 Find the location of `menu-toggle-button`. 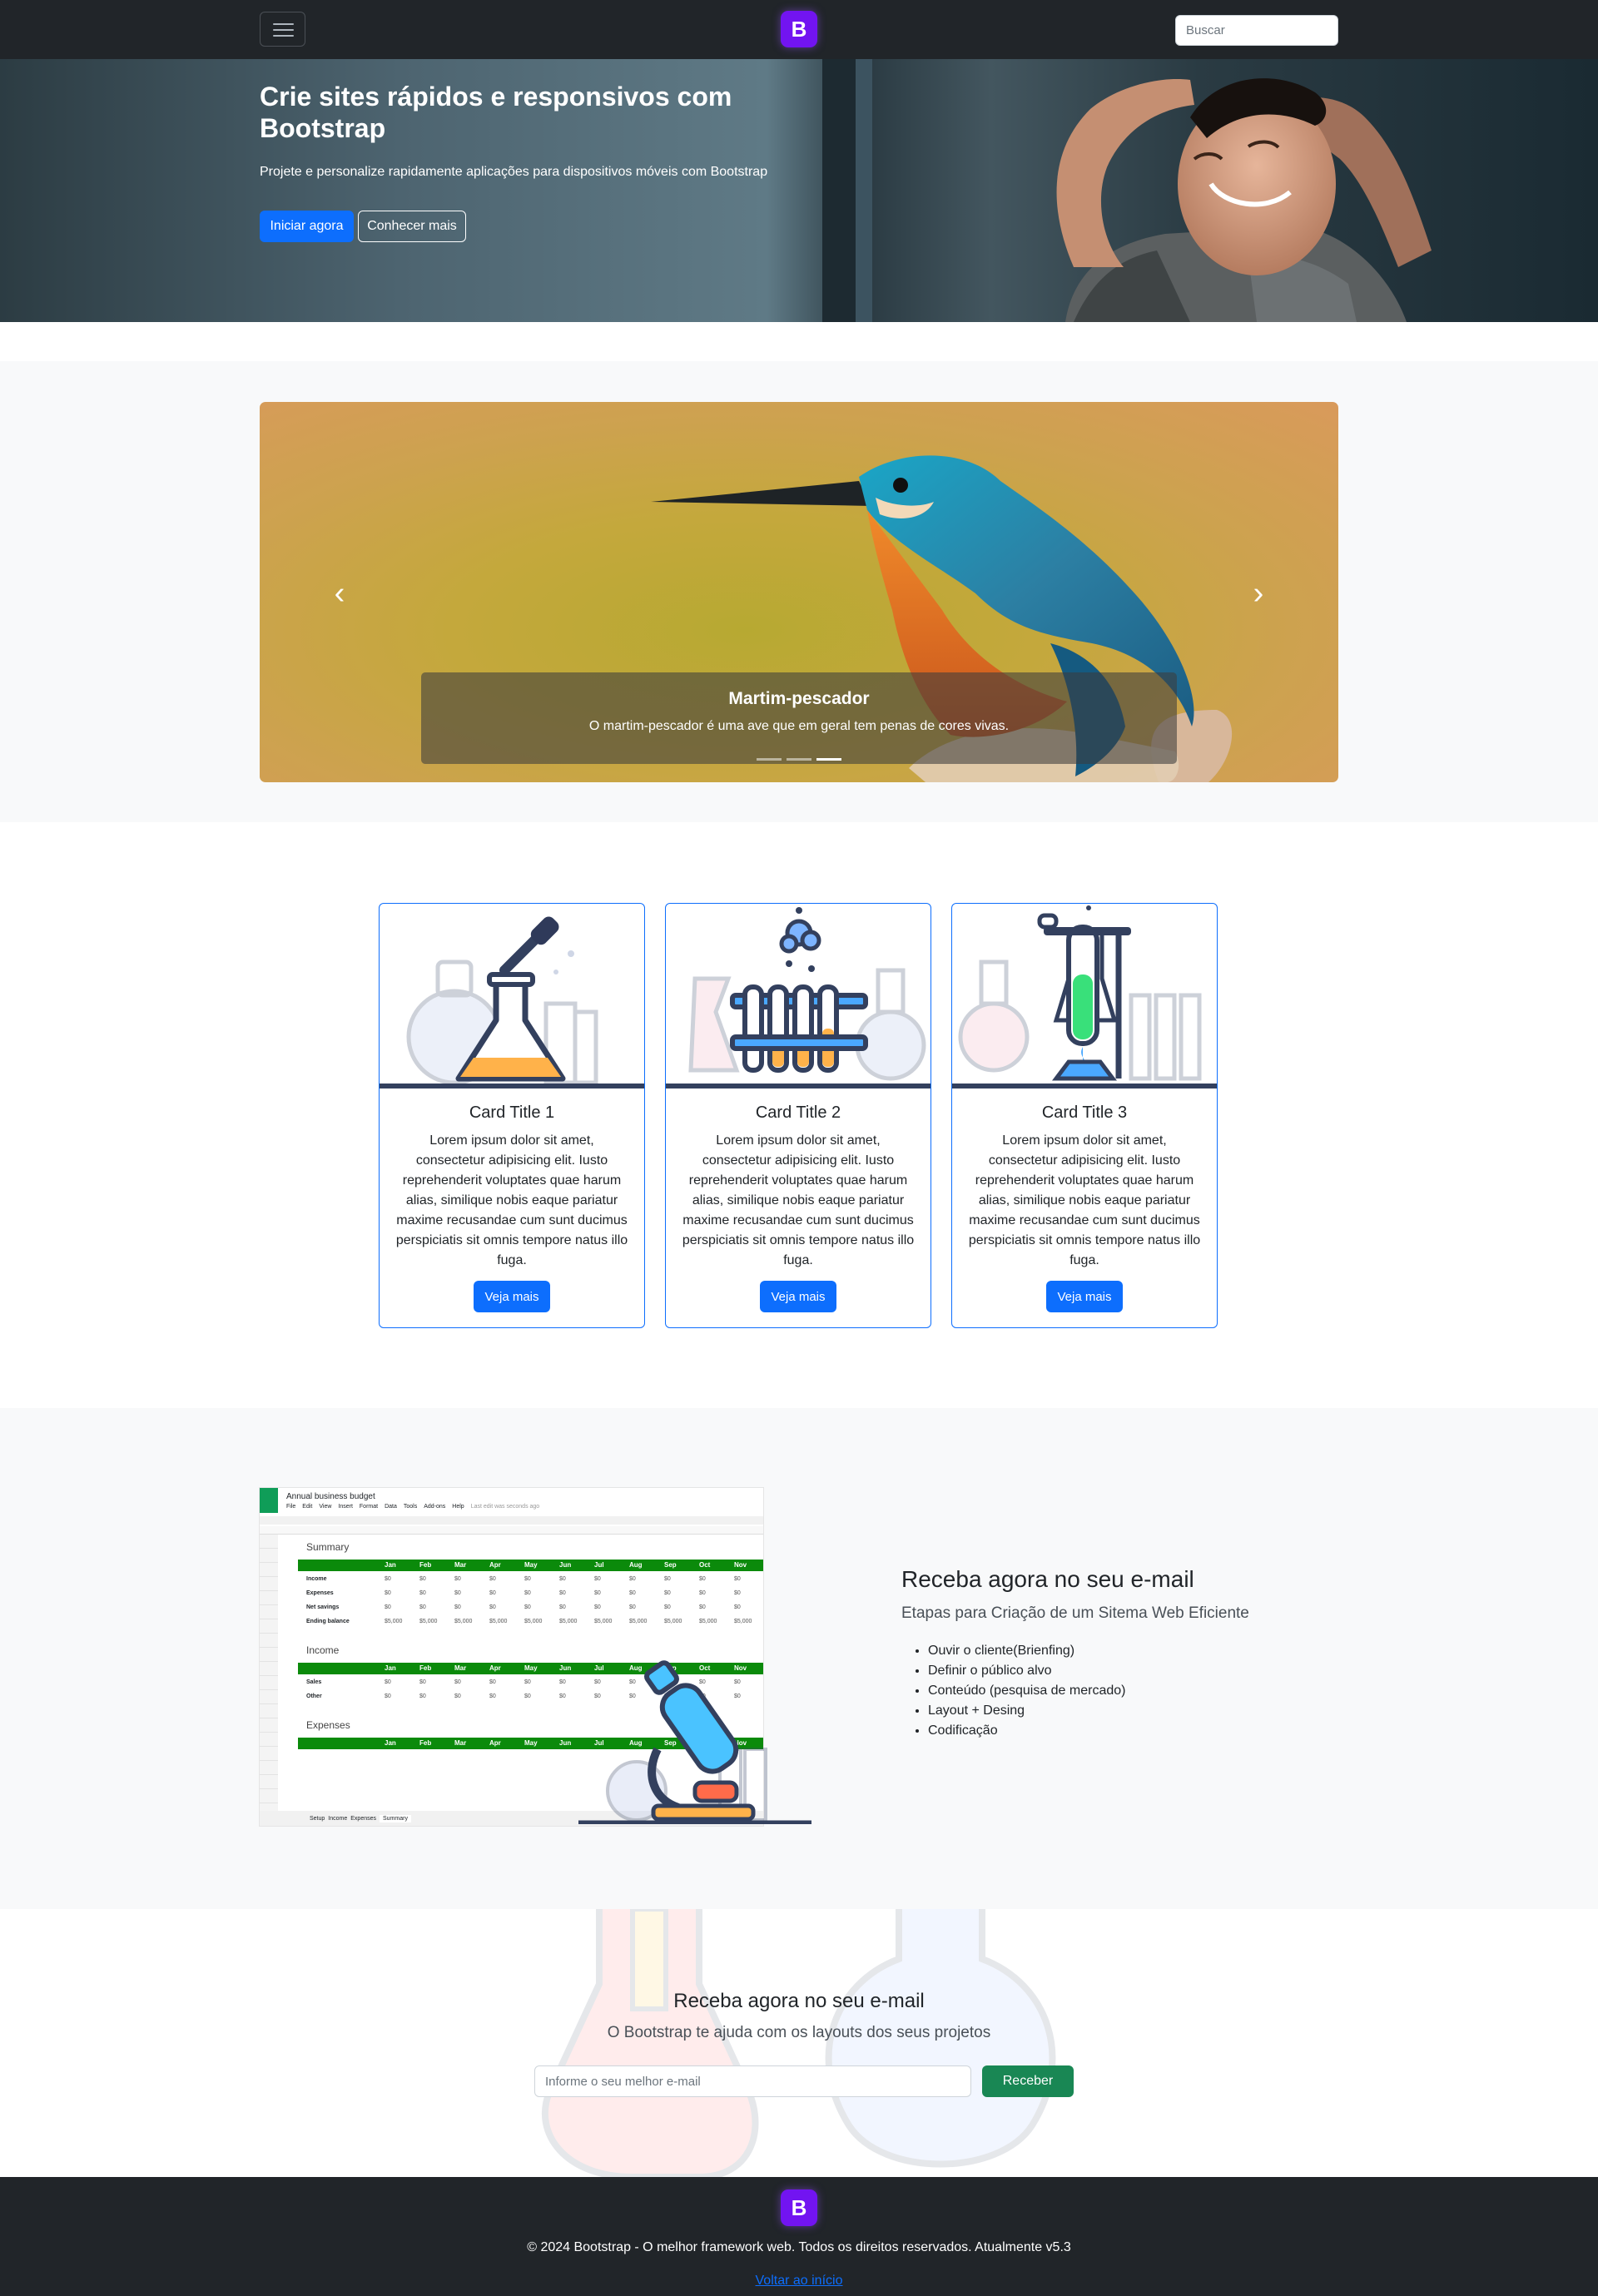

menu-toggle-button is located at coordinates (283, 29).